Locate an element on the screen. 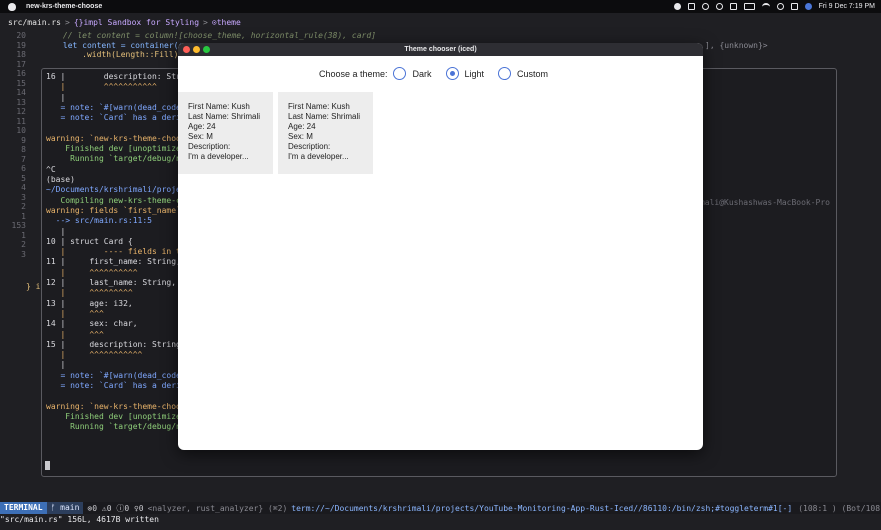 Image resolution: width=881 pixels, height=530 pixels. line-number: 4 is located at coordinates (23, 187).